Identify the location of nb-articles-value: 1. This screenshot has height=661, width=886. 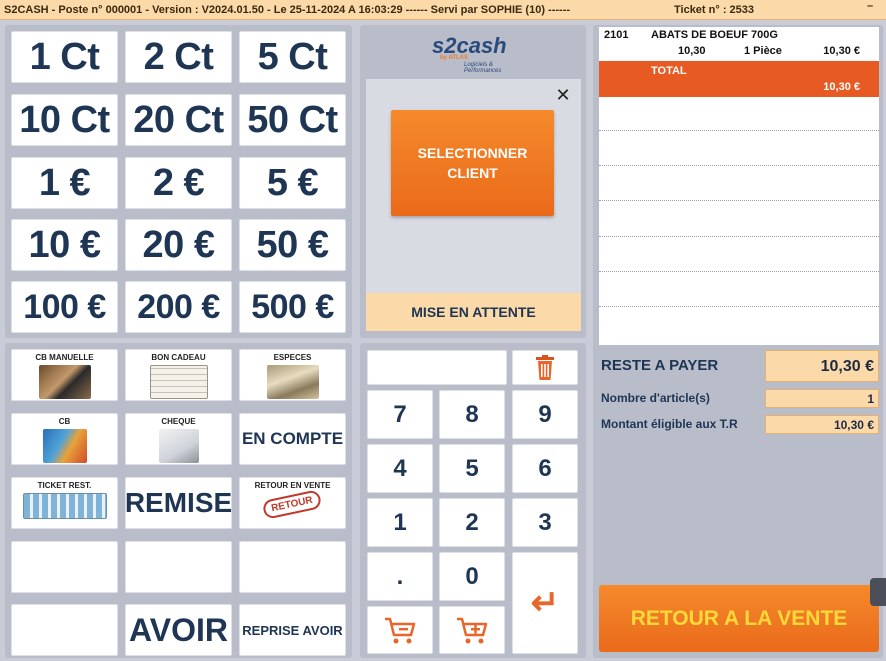
(822, 398).